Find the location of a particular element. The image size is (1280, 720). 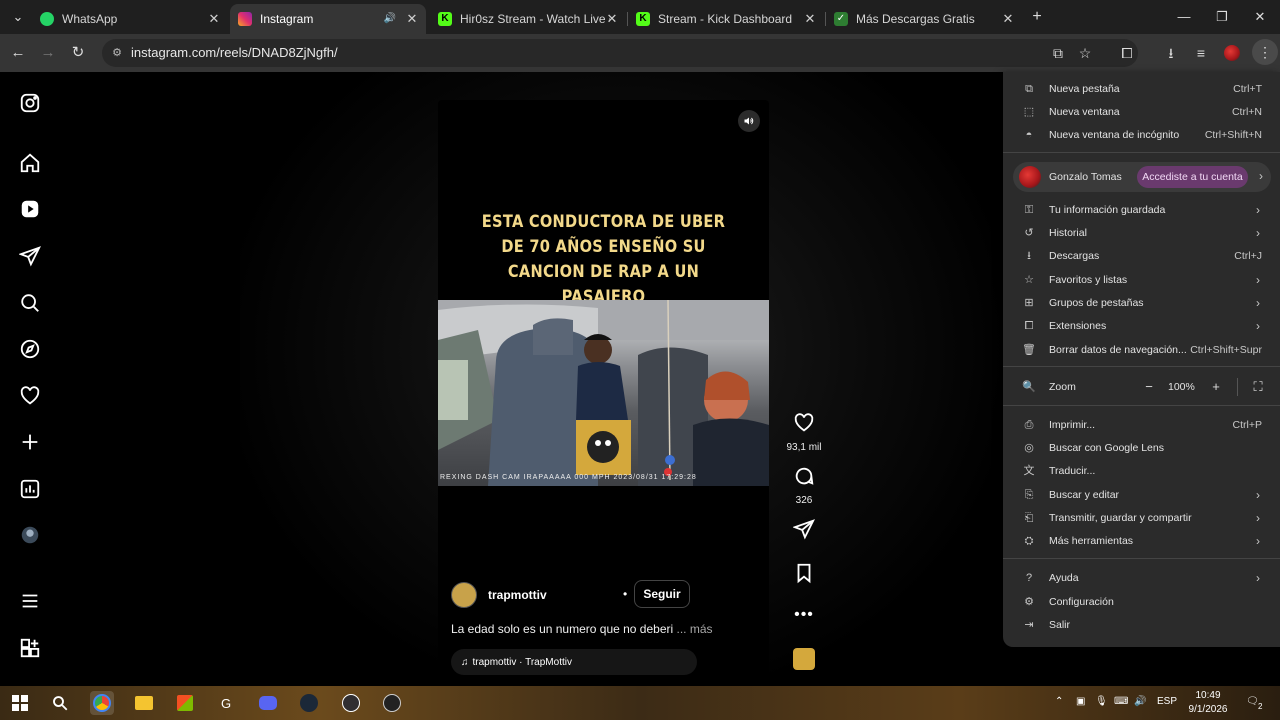

notification-icon: 🗨 is located at coordinates (1252, 701).